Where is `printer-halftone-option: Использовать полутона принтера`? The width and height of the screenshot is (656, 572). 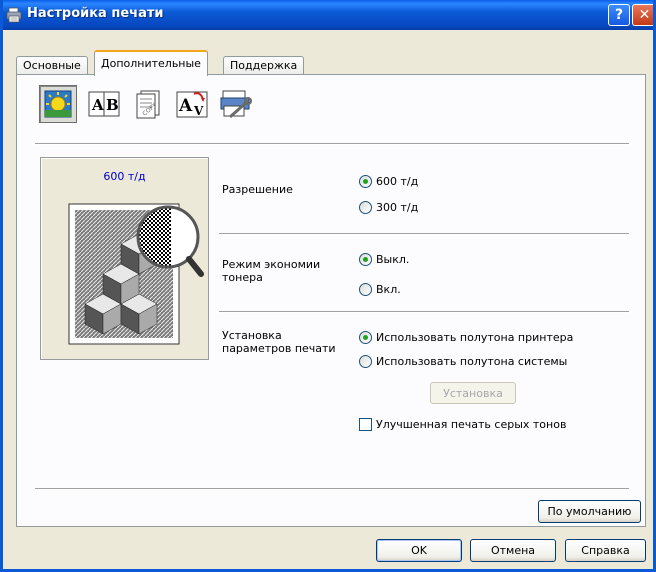
printer-halftone-option: Использовать полутона принтера is located at coordinates (466, 337).